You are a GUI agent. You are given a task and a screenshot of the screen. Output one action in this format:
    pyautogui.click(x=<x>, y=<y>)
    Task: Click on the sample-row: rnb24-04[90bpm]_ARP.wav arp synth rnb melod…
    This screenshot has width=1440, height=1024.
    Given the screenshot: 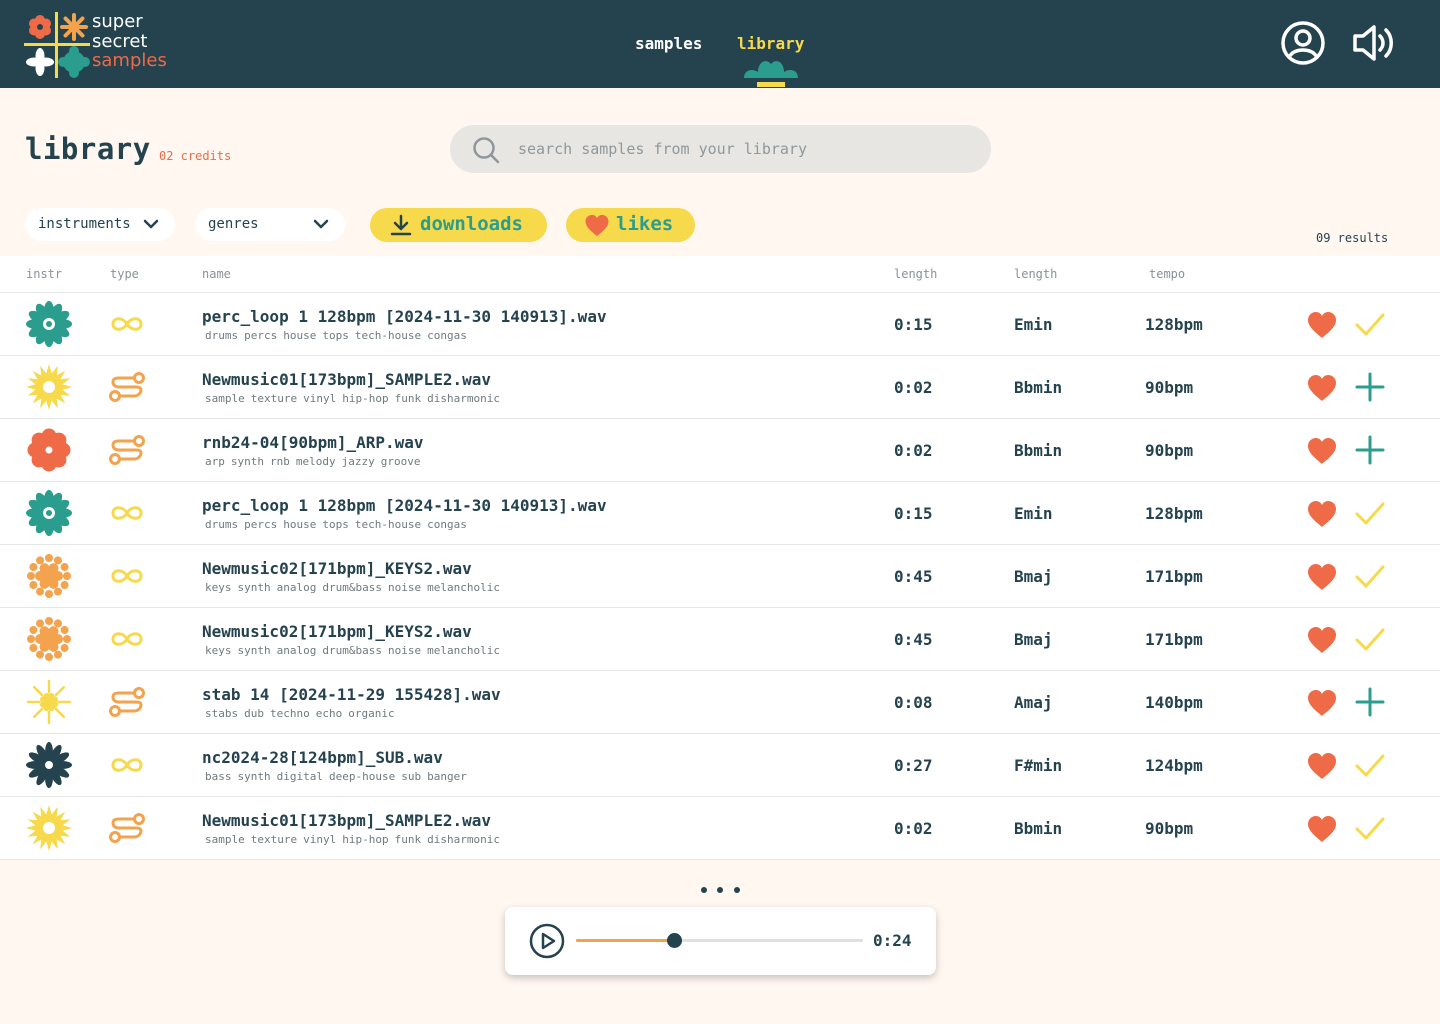 What is the action you would take?
    pyautogui.click(x=720, y=450)
    